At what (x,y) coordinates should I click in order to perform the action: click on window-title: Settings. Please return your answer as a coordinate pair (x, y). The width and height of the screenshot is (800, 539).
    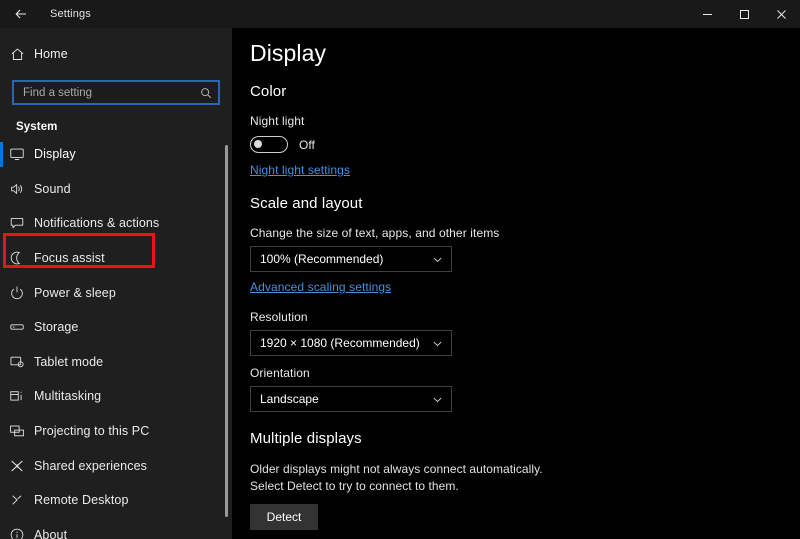
    Looking at the image, I should click on (70, 14).